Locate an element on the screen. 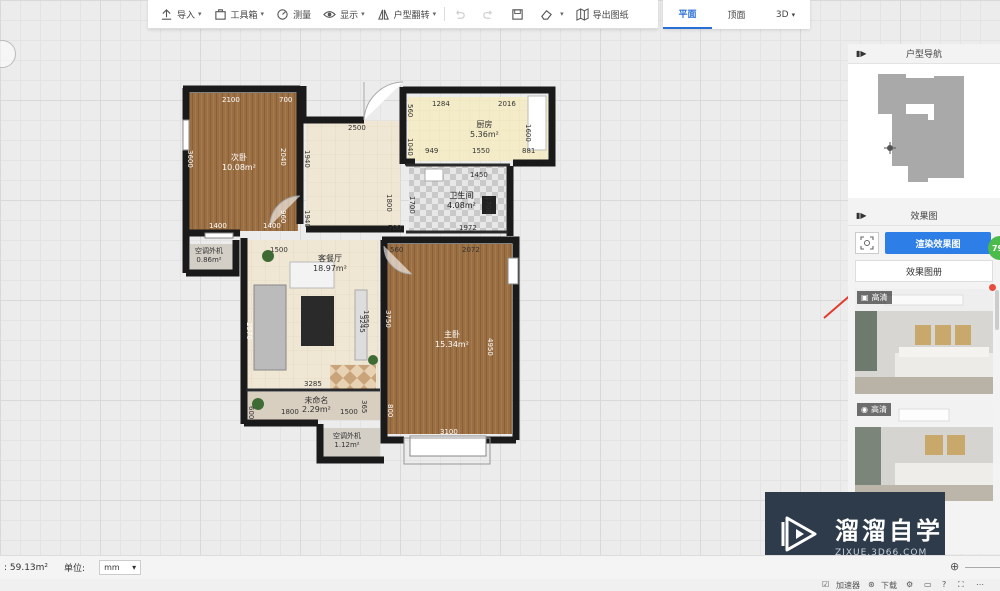  dimension-label: 1972 is located at coordinates (468, 228).